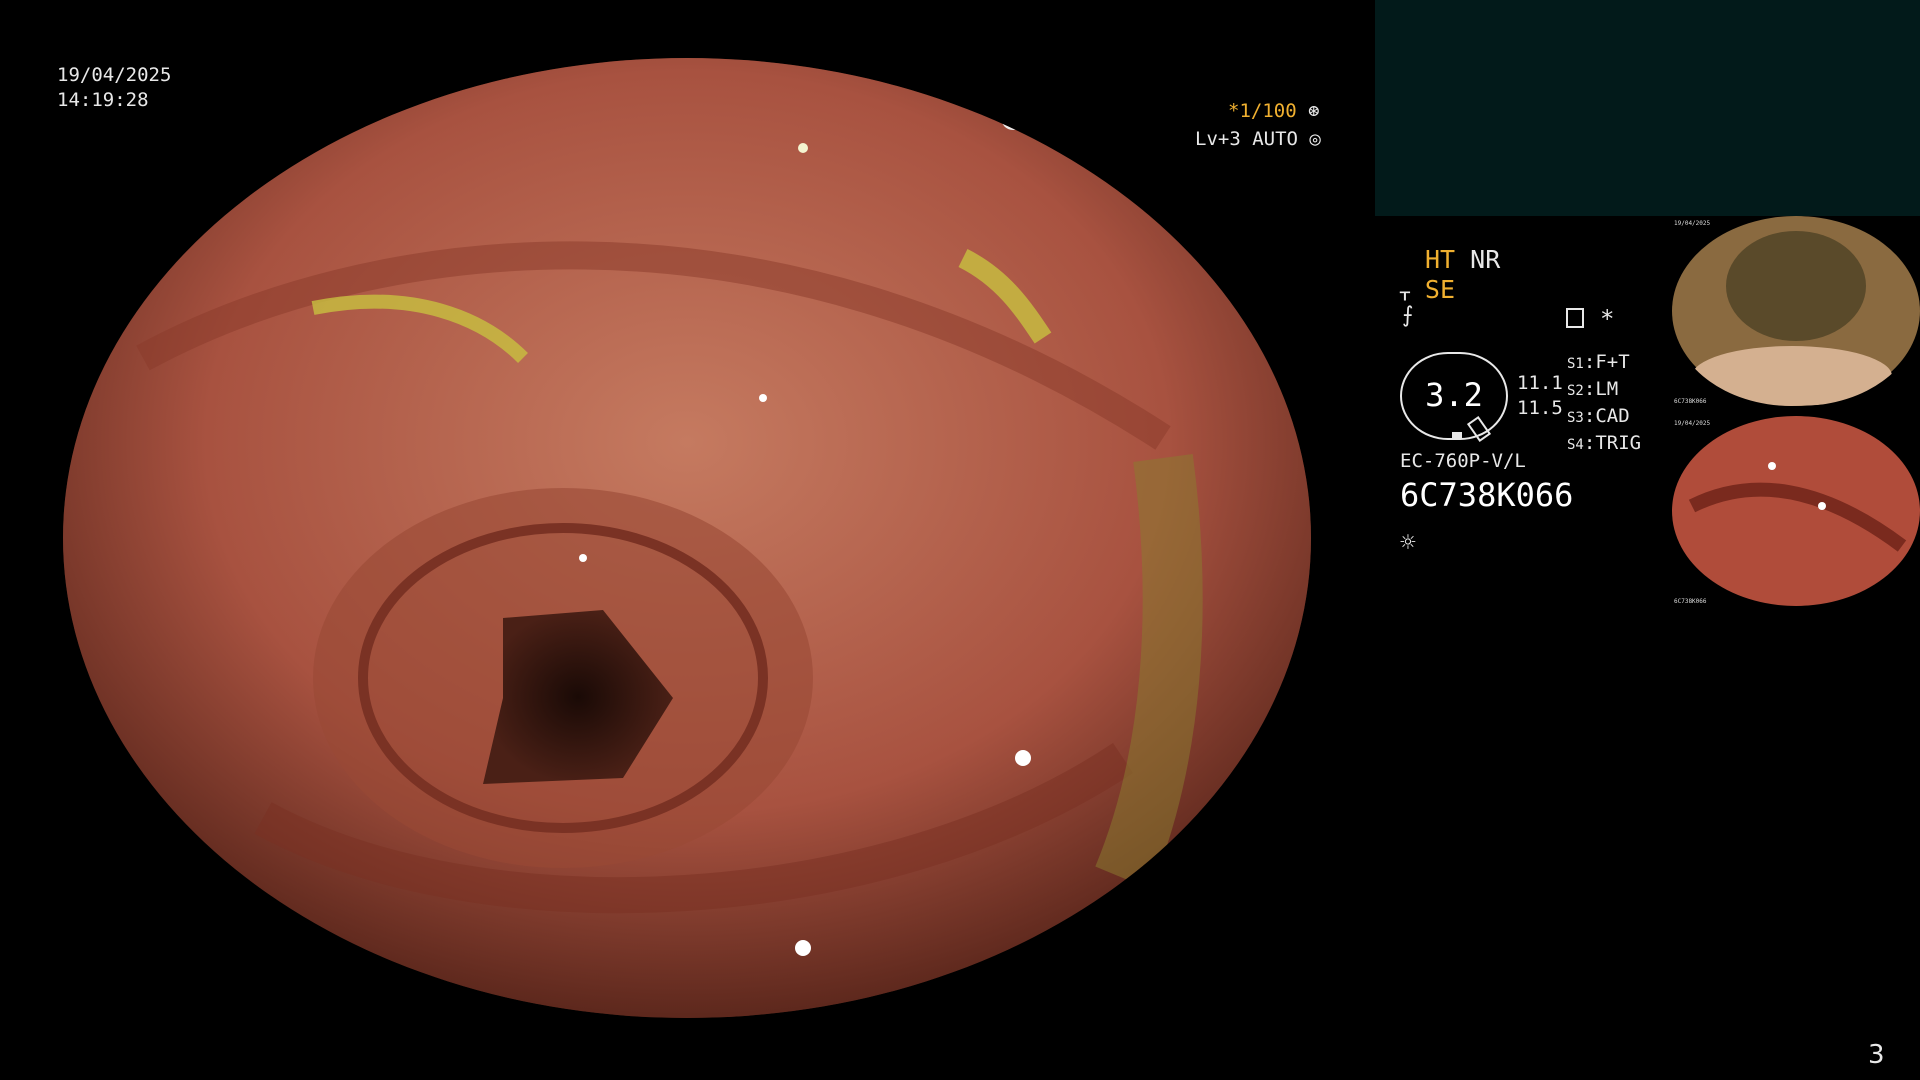  I want to click on switch-s1: S1:F+T, so click(1598, 362).